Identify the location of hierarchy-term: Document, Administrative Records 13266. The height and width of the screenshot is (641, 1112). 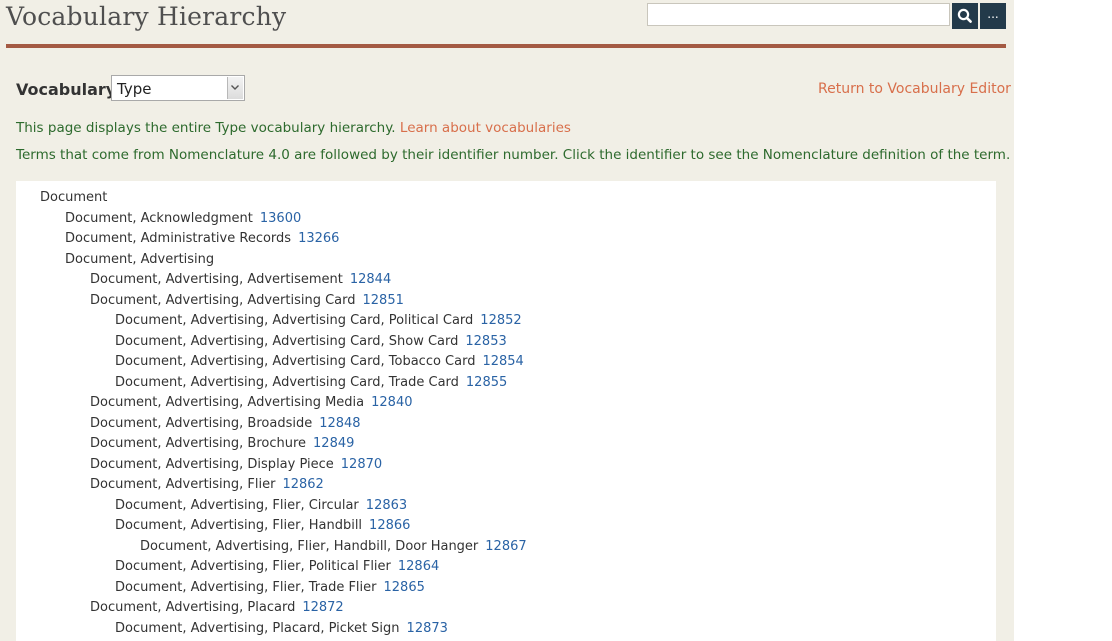
(202, 238).